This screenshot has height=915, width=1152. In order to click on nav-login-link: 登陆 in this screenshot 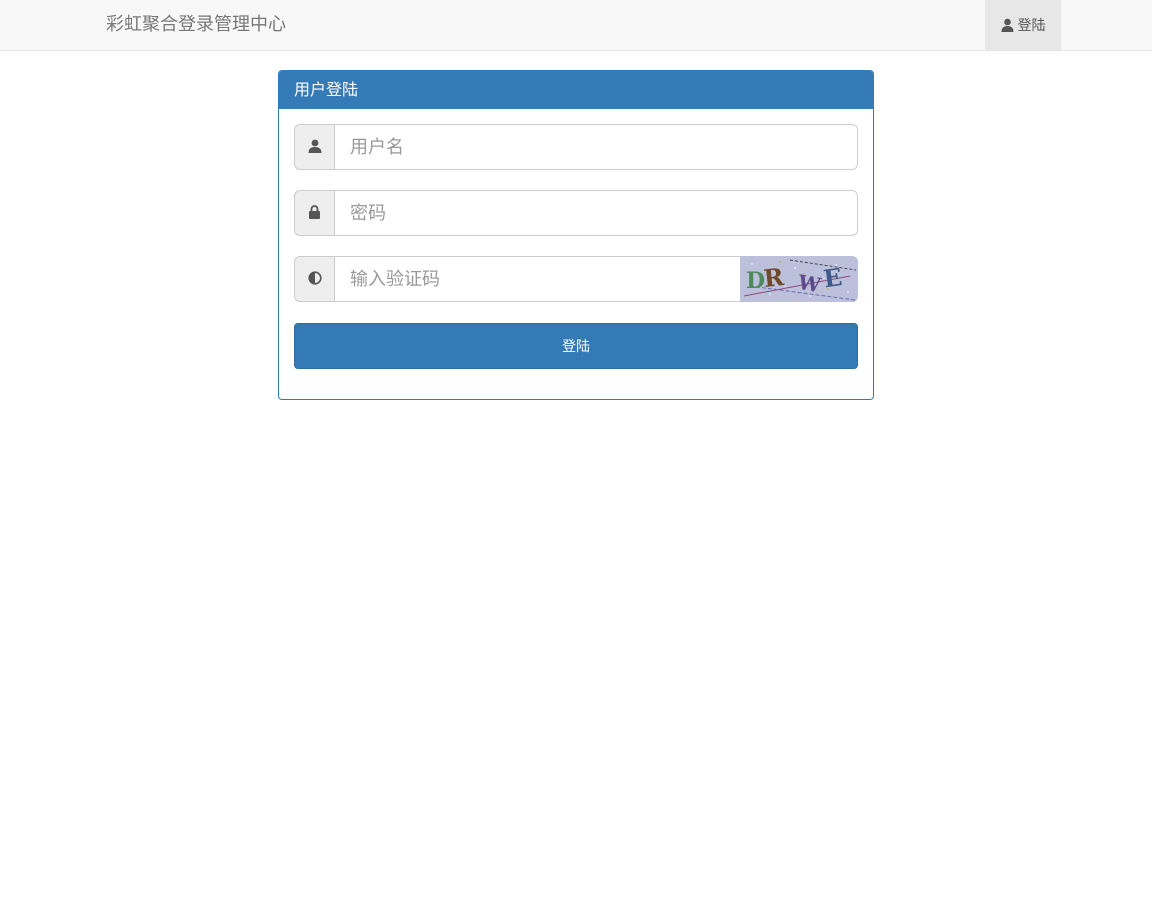, I will do `click(1023, 25)`.